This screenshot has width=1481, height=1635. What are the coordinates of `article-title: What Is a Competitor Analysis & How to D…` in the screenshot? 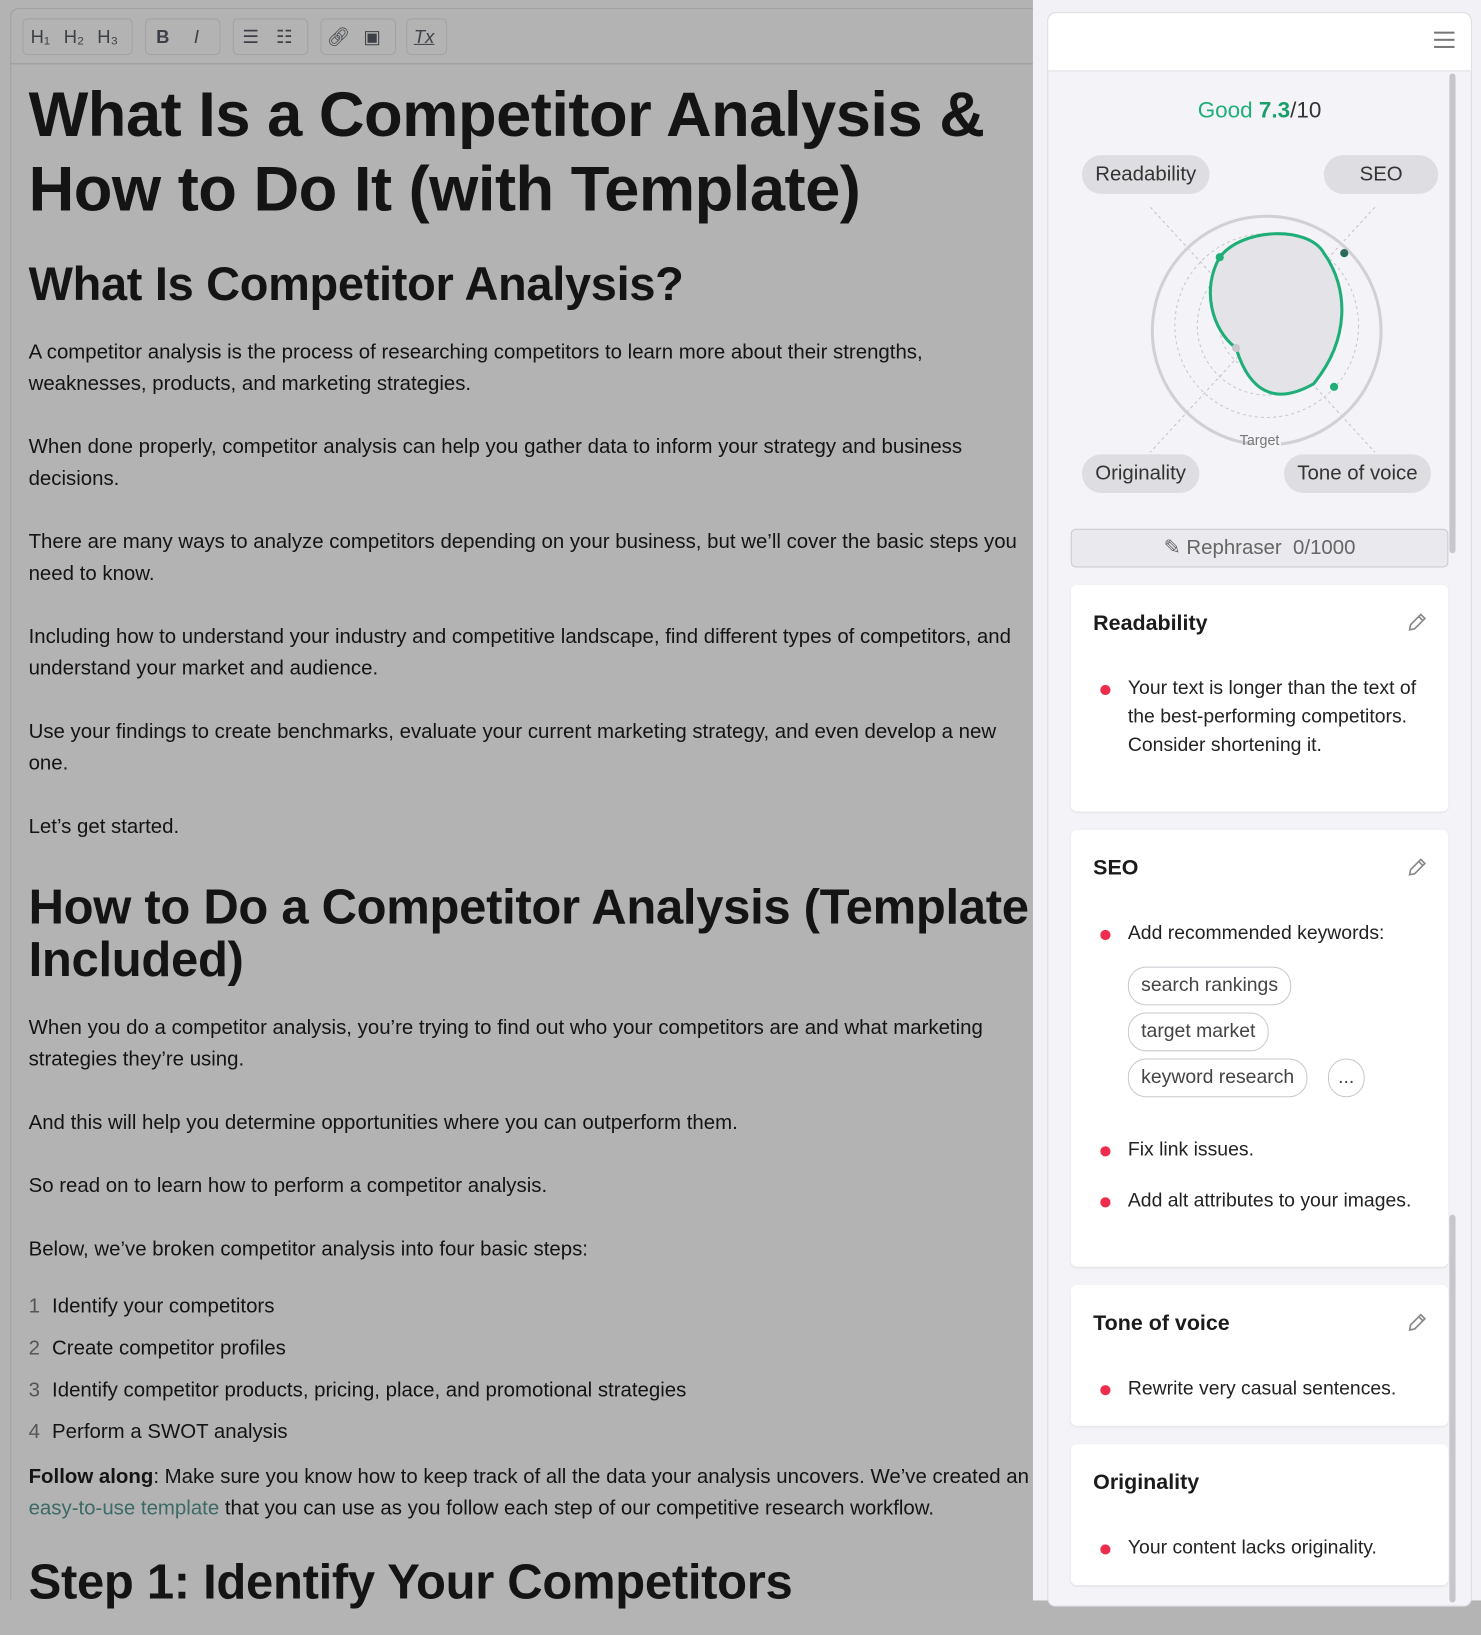 It's located at (506, 152).